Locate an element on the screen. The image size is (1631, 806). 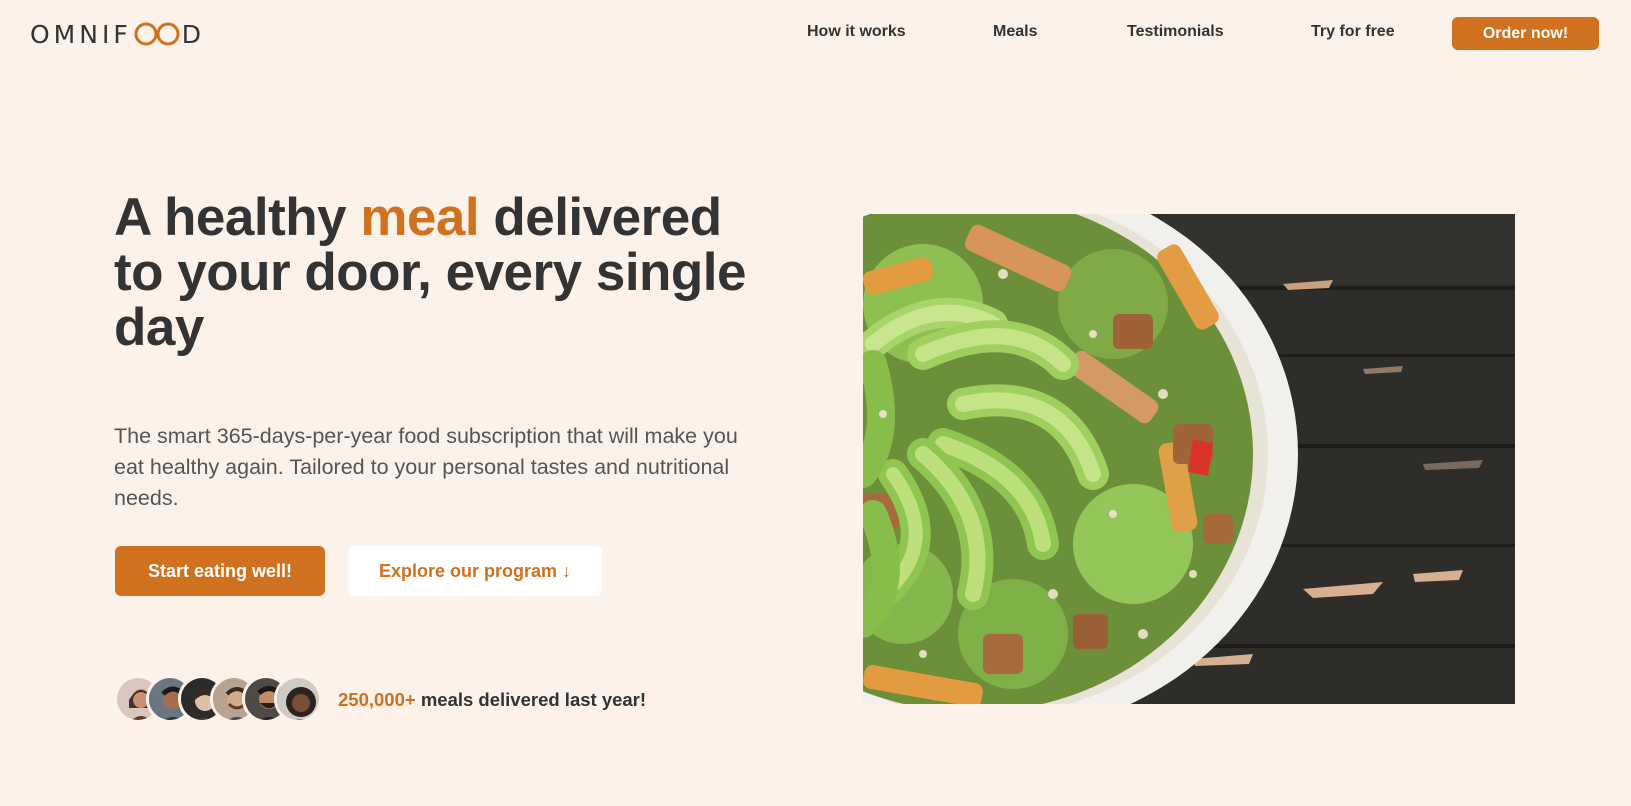
customer-avatar is located at coordinates (298, 699).